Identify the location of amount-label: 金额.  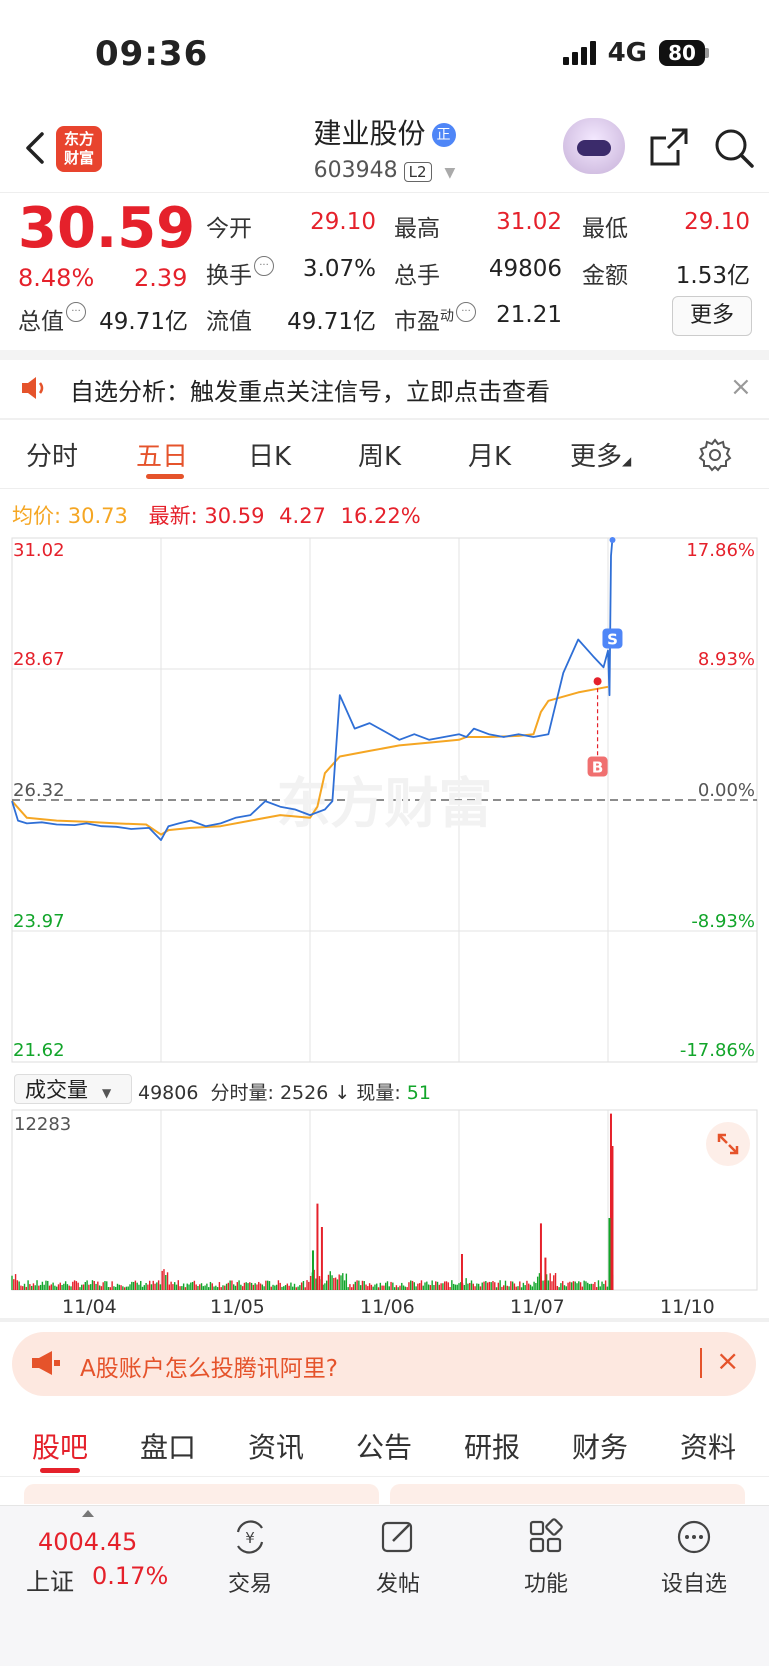
(605, 276).